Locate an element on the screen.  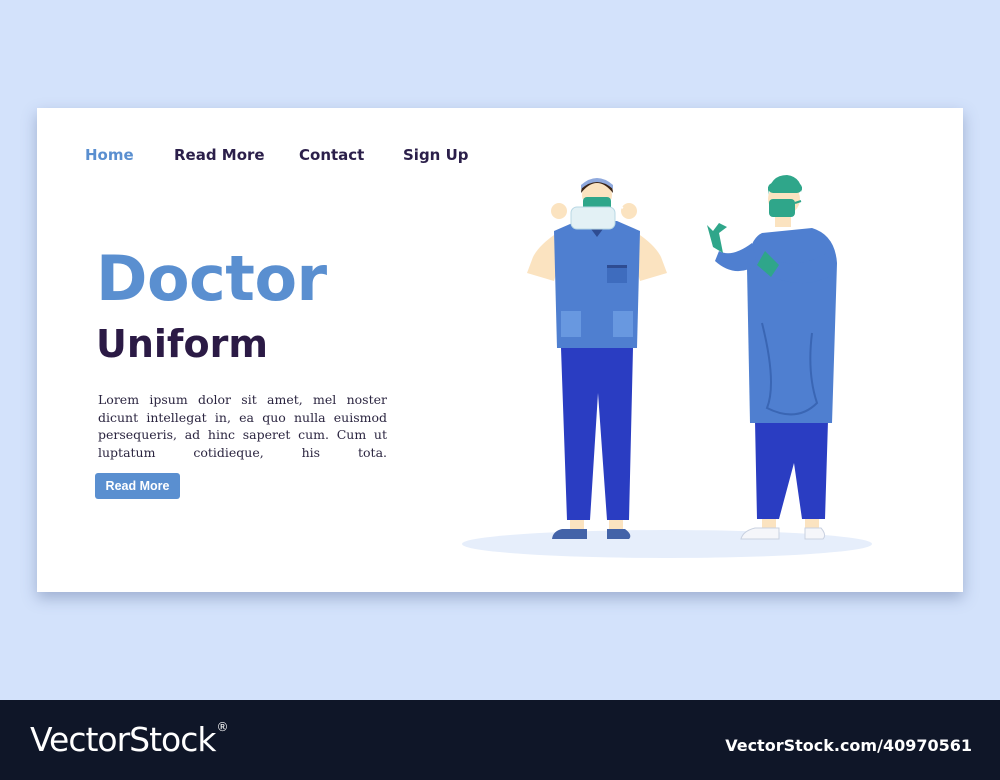
vectorstock-logo: VectorStock® is located at coordinates (129, 739).